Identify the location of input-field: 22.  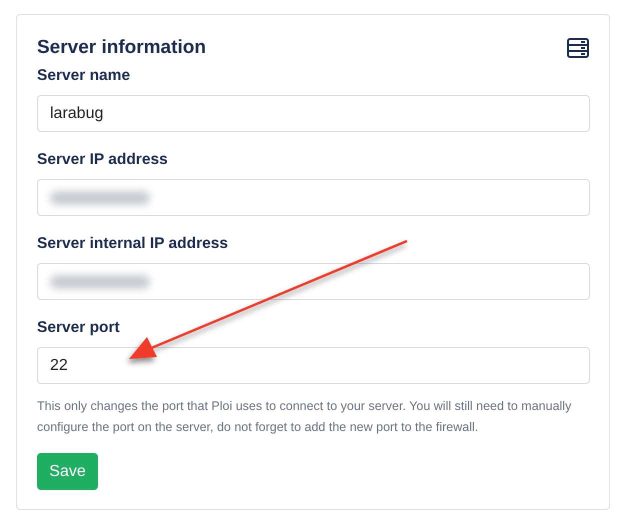
(313, 365).